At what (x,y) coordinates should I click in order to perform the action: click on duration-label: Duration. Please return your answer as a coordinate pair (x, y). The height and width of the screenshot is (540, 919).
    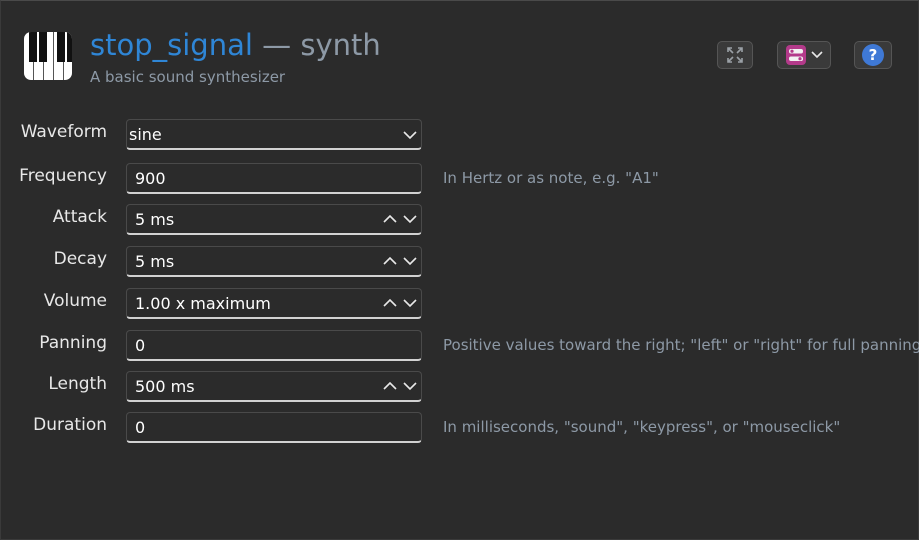
    Looking at the image, I should click on (70, 425).